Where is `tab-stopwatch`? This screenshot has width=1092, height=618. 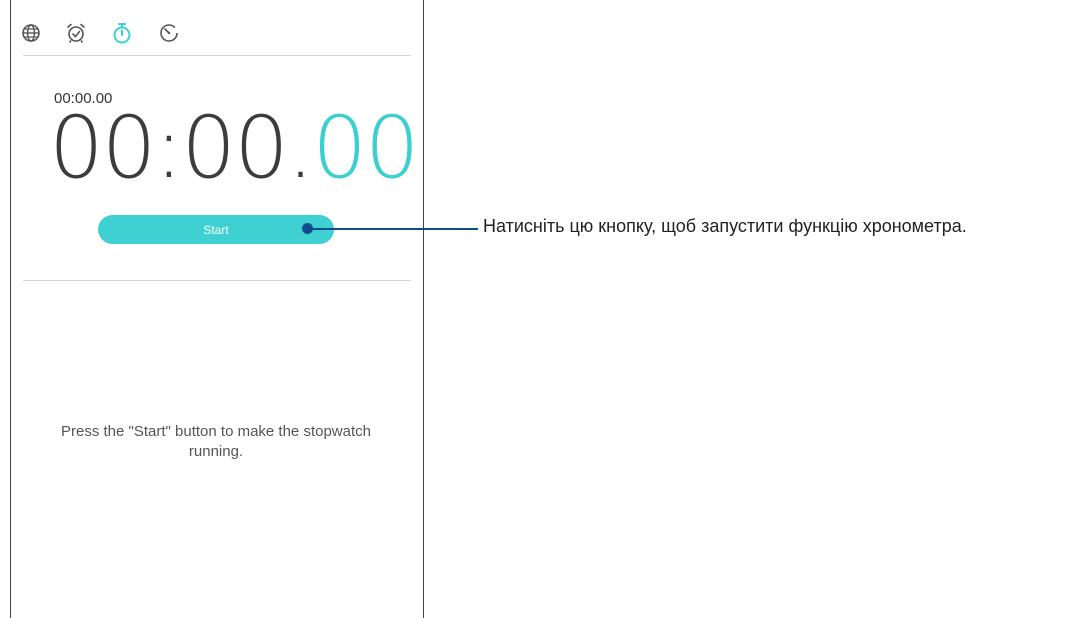 tab-stopwatch is located at coordinates (122, 33).